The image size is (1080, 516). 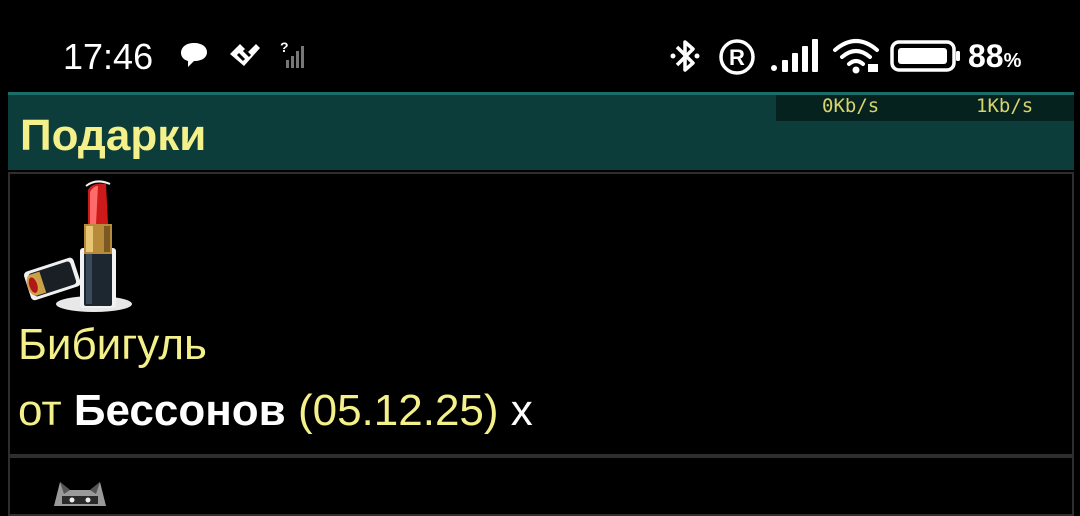 I want to click on gift-card, so click(x=541, y=486).